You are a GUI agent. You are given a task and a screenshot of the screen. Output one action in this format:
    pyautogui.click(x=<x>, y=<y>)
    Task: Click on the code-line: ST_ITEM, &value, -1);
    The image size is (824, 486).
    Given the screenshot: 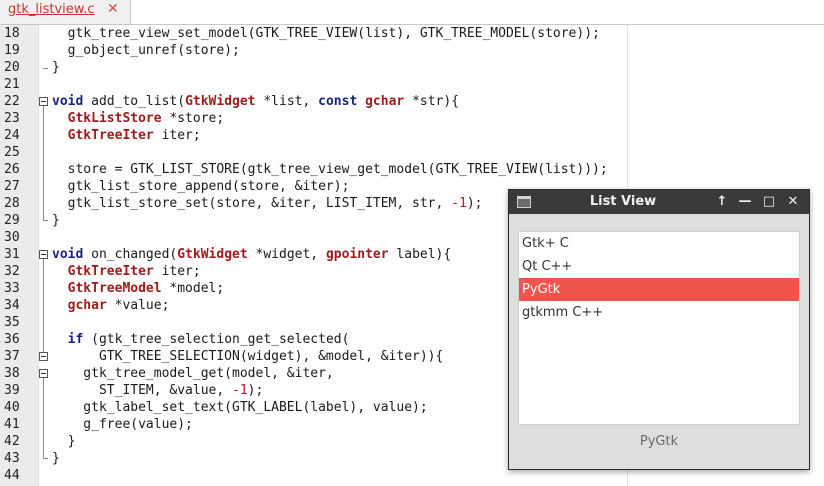 What is the action you would take?
    pyautogui.click(x=157, y=390)
    